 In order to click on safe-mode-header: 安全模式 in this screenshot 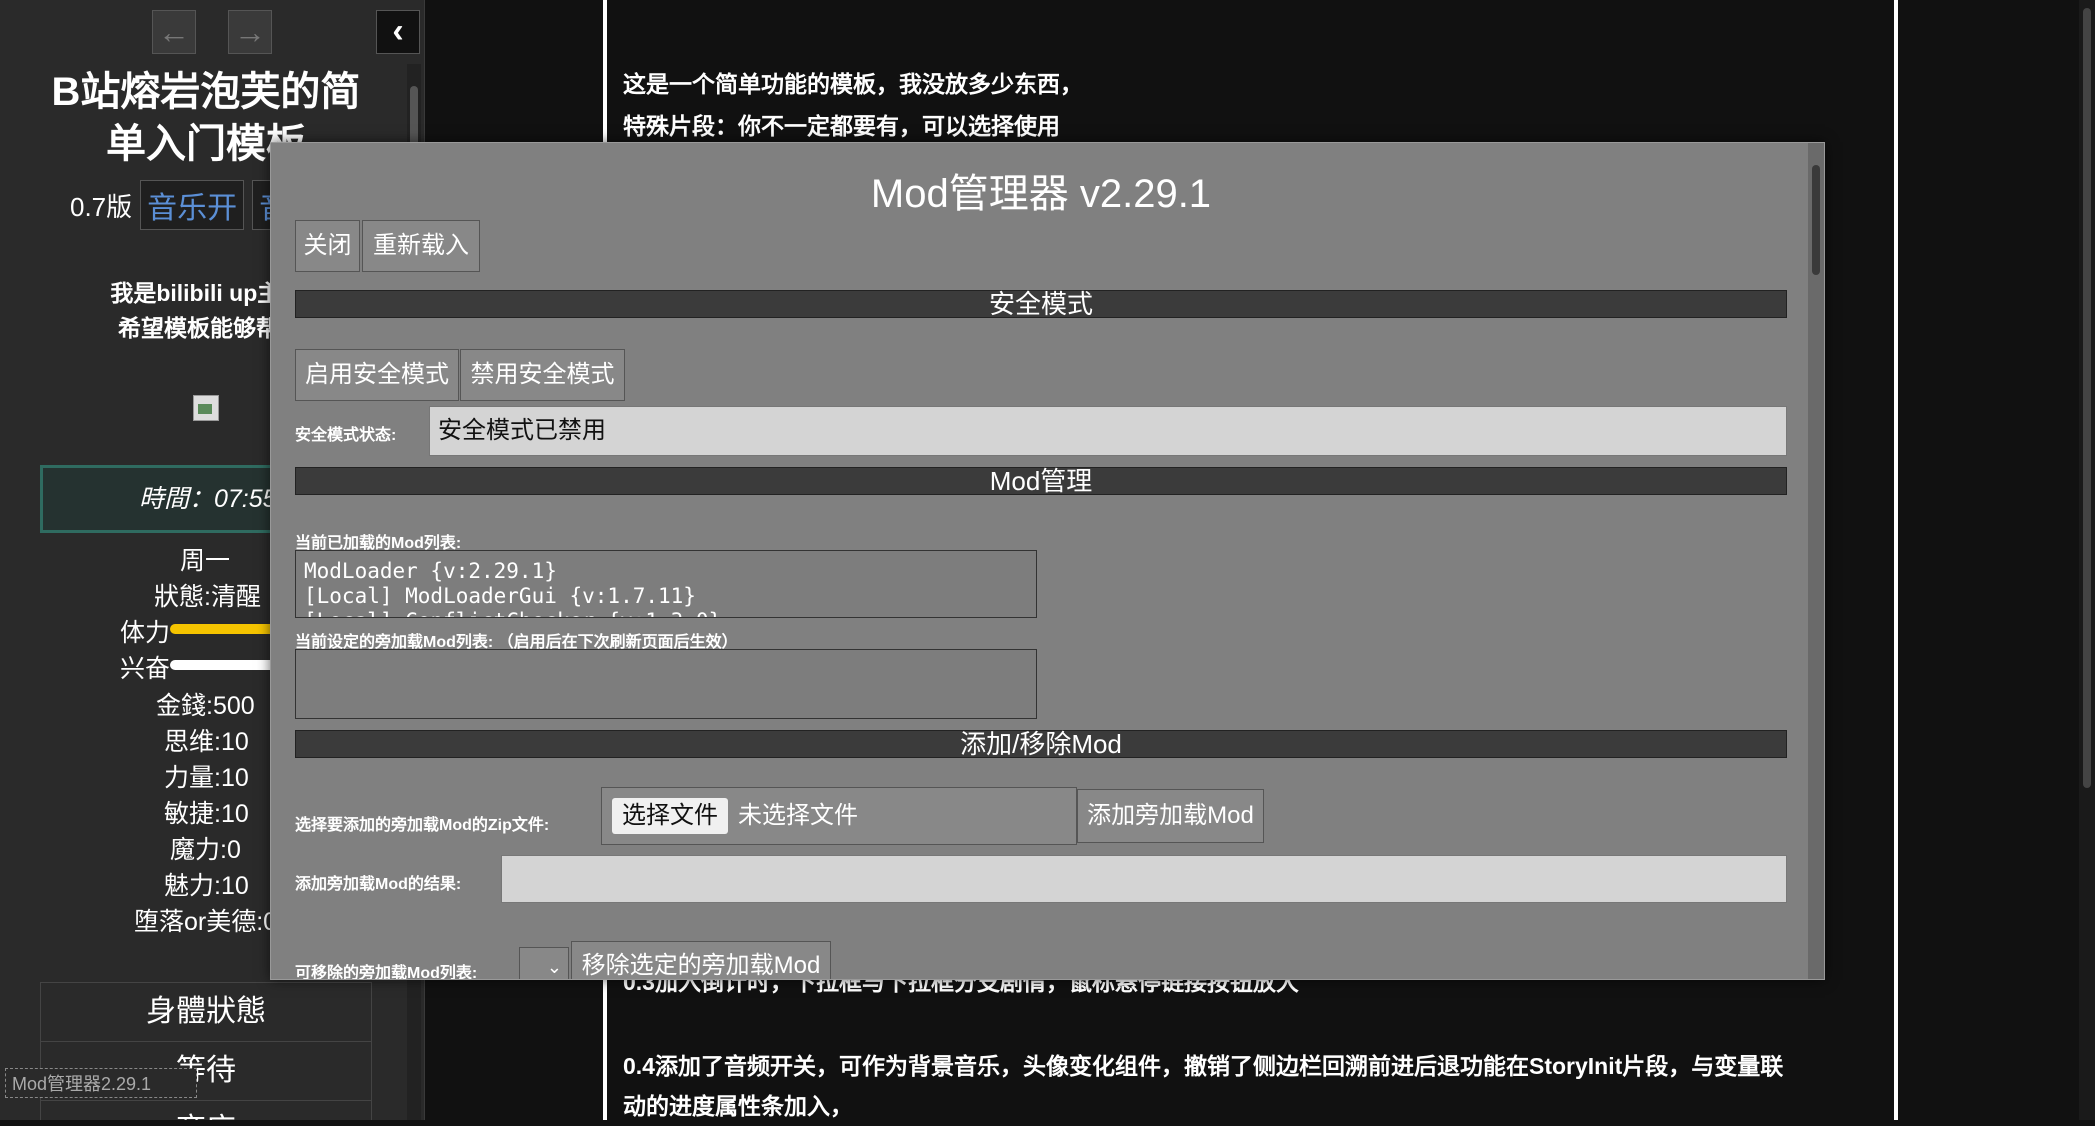, I will do `click(1041, 304)`.